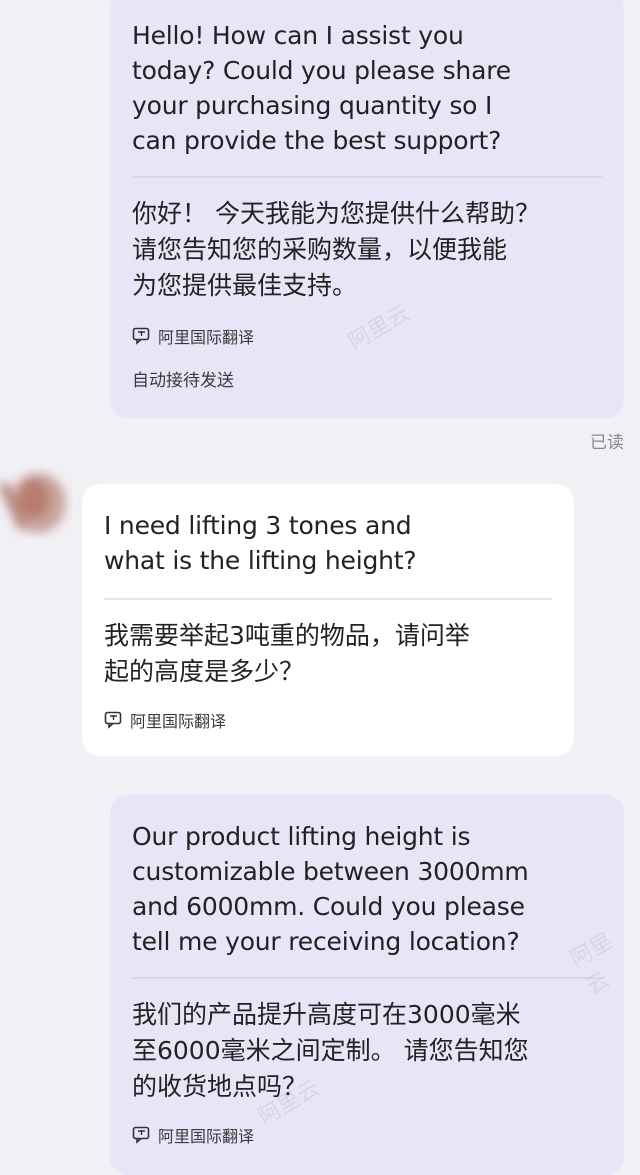  What do you see at coordinates (607, 443) in the screenshot?
I see `read-status: 已读` at bounding box center [607, 443].